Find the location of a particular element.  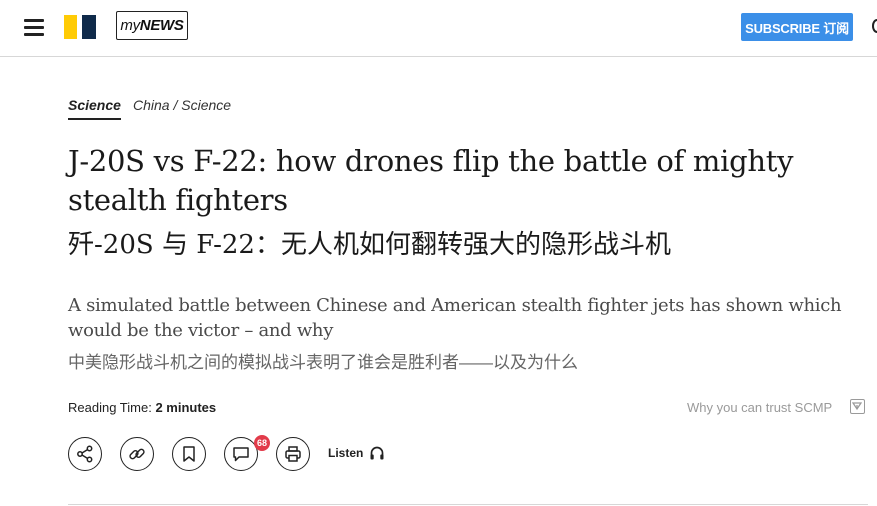

print-button is located at coordinates (293, 454).